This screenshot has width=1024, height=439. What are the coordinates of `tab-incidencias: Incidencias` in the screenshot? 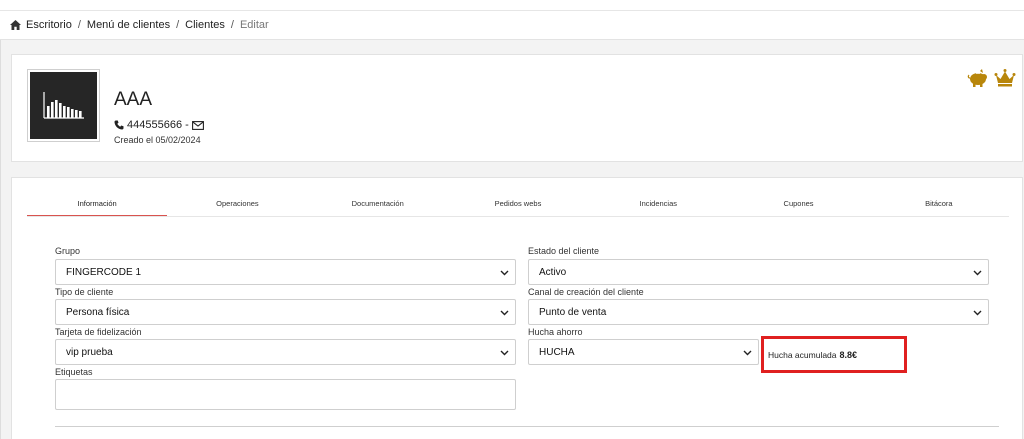 It's located at (658, 205).